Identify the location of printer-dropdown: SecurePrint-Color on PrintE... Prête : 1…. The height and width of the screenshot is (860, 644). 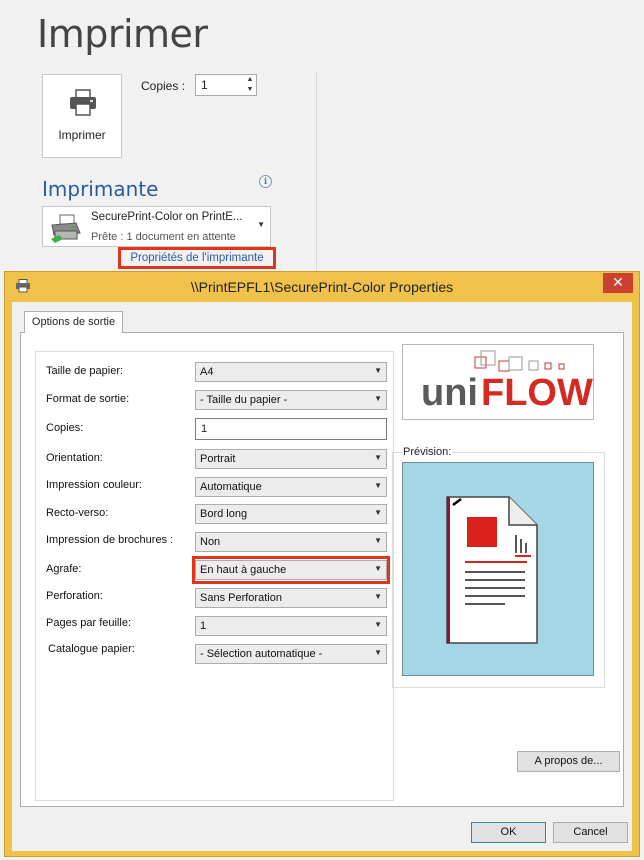
(156, 226).